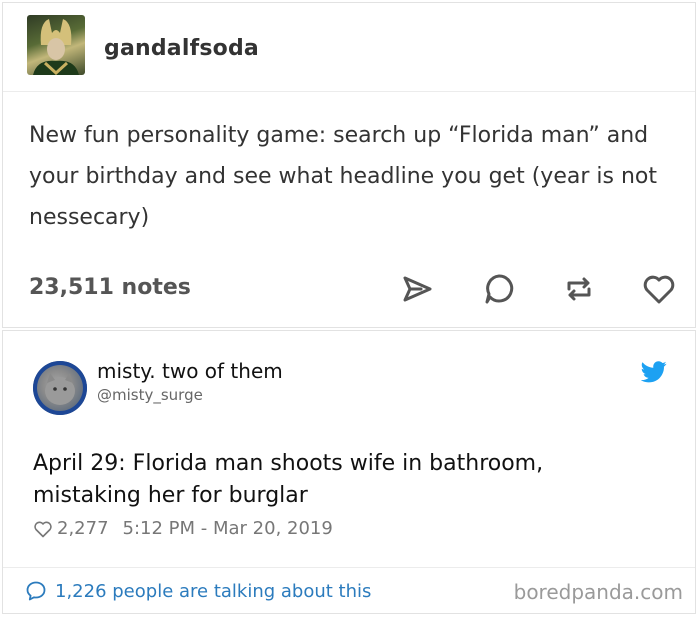 This screenshot has height=618, width=700. I want to click on tweet-handle: @misty_surge, so click(150, 395).